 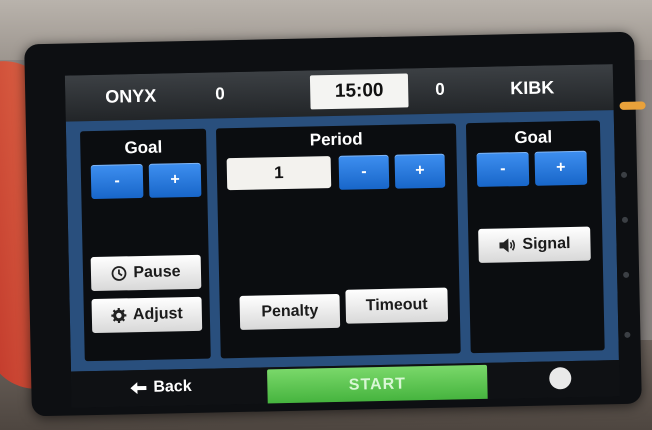 What do you see at coordinates (377, 385) in the screenshot?
I see `start-button: START` at bounding box center [377, 385].